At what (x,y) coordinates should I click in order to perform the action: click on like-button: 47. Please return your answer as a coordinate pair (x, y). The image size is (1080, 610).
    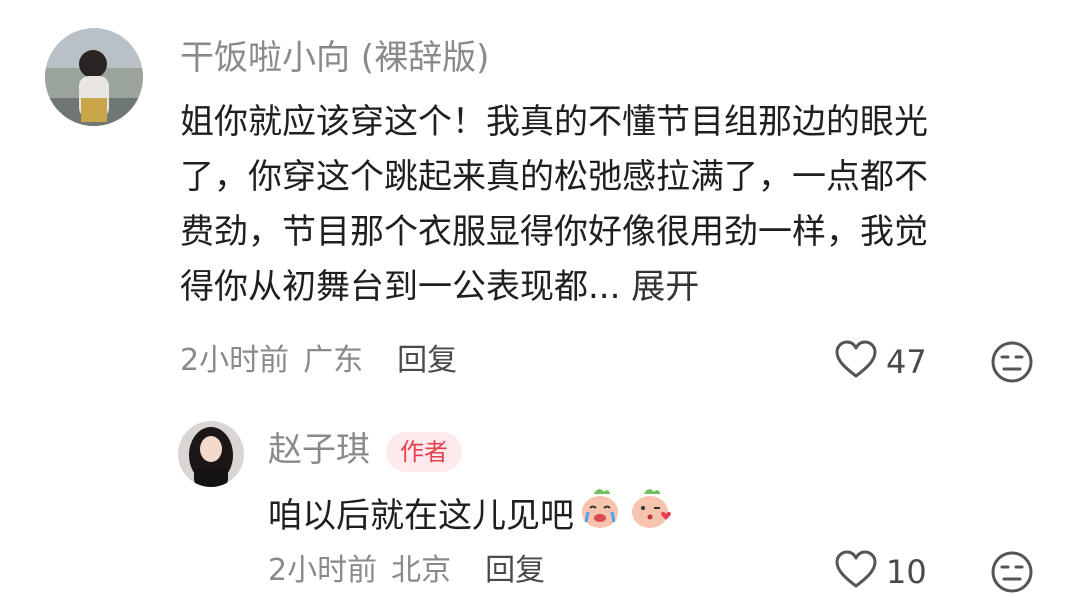
    Looking at the image, I should click on (880, 362).